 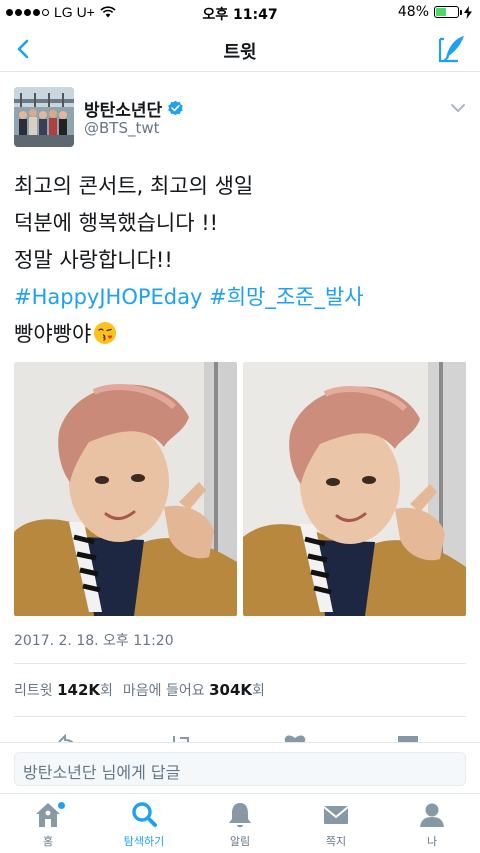 What do you see at coordinates (458, 108) in the screenshot?
I see `chevron-down-icon` at bounding box center [458, 108].